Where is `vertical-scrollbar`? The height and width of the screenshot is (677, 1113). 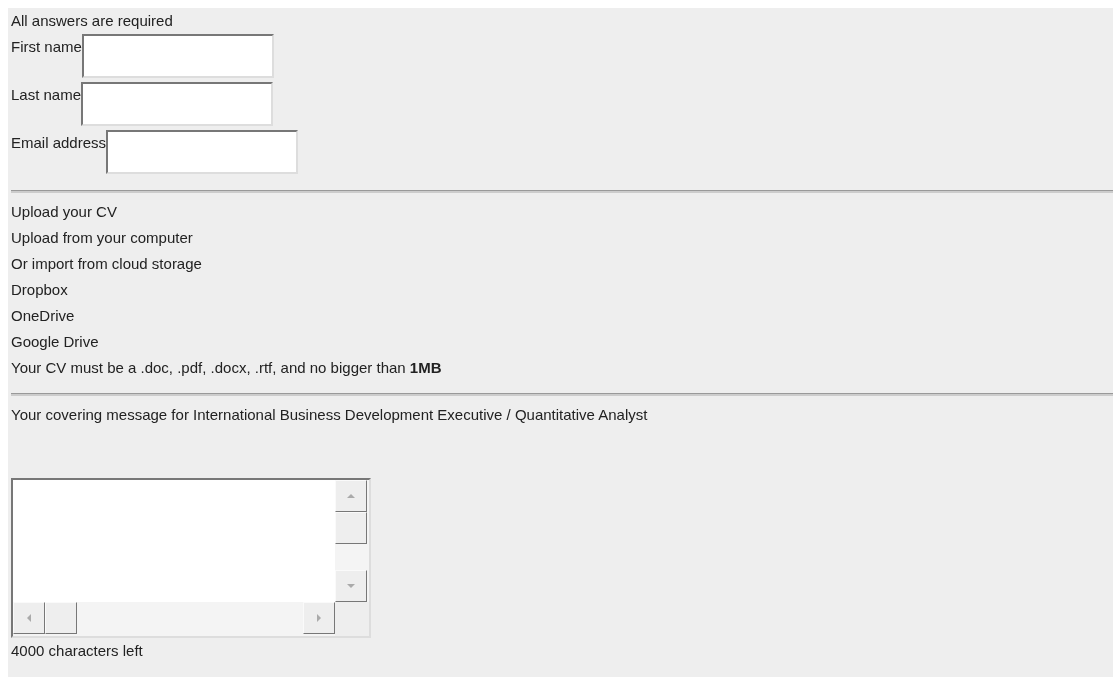
vertical-scrollbar is located at coordinates (352, 541).